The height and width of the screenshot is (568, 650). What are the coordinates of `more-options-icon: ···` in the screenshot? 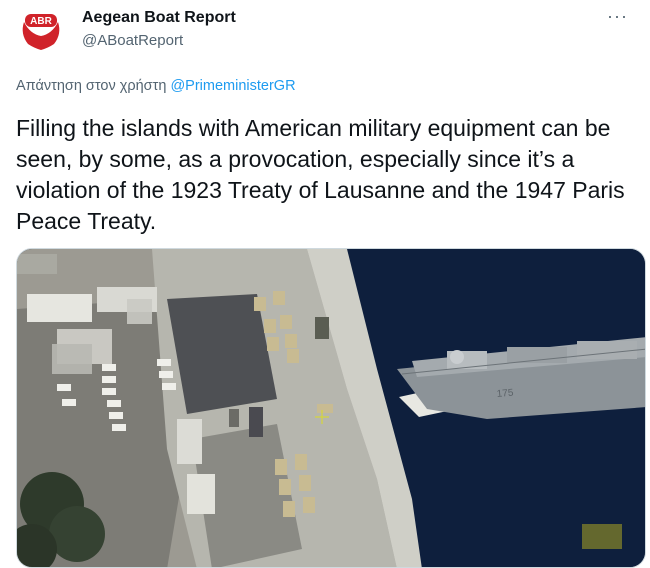 It's located at (617, 16).